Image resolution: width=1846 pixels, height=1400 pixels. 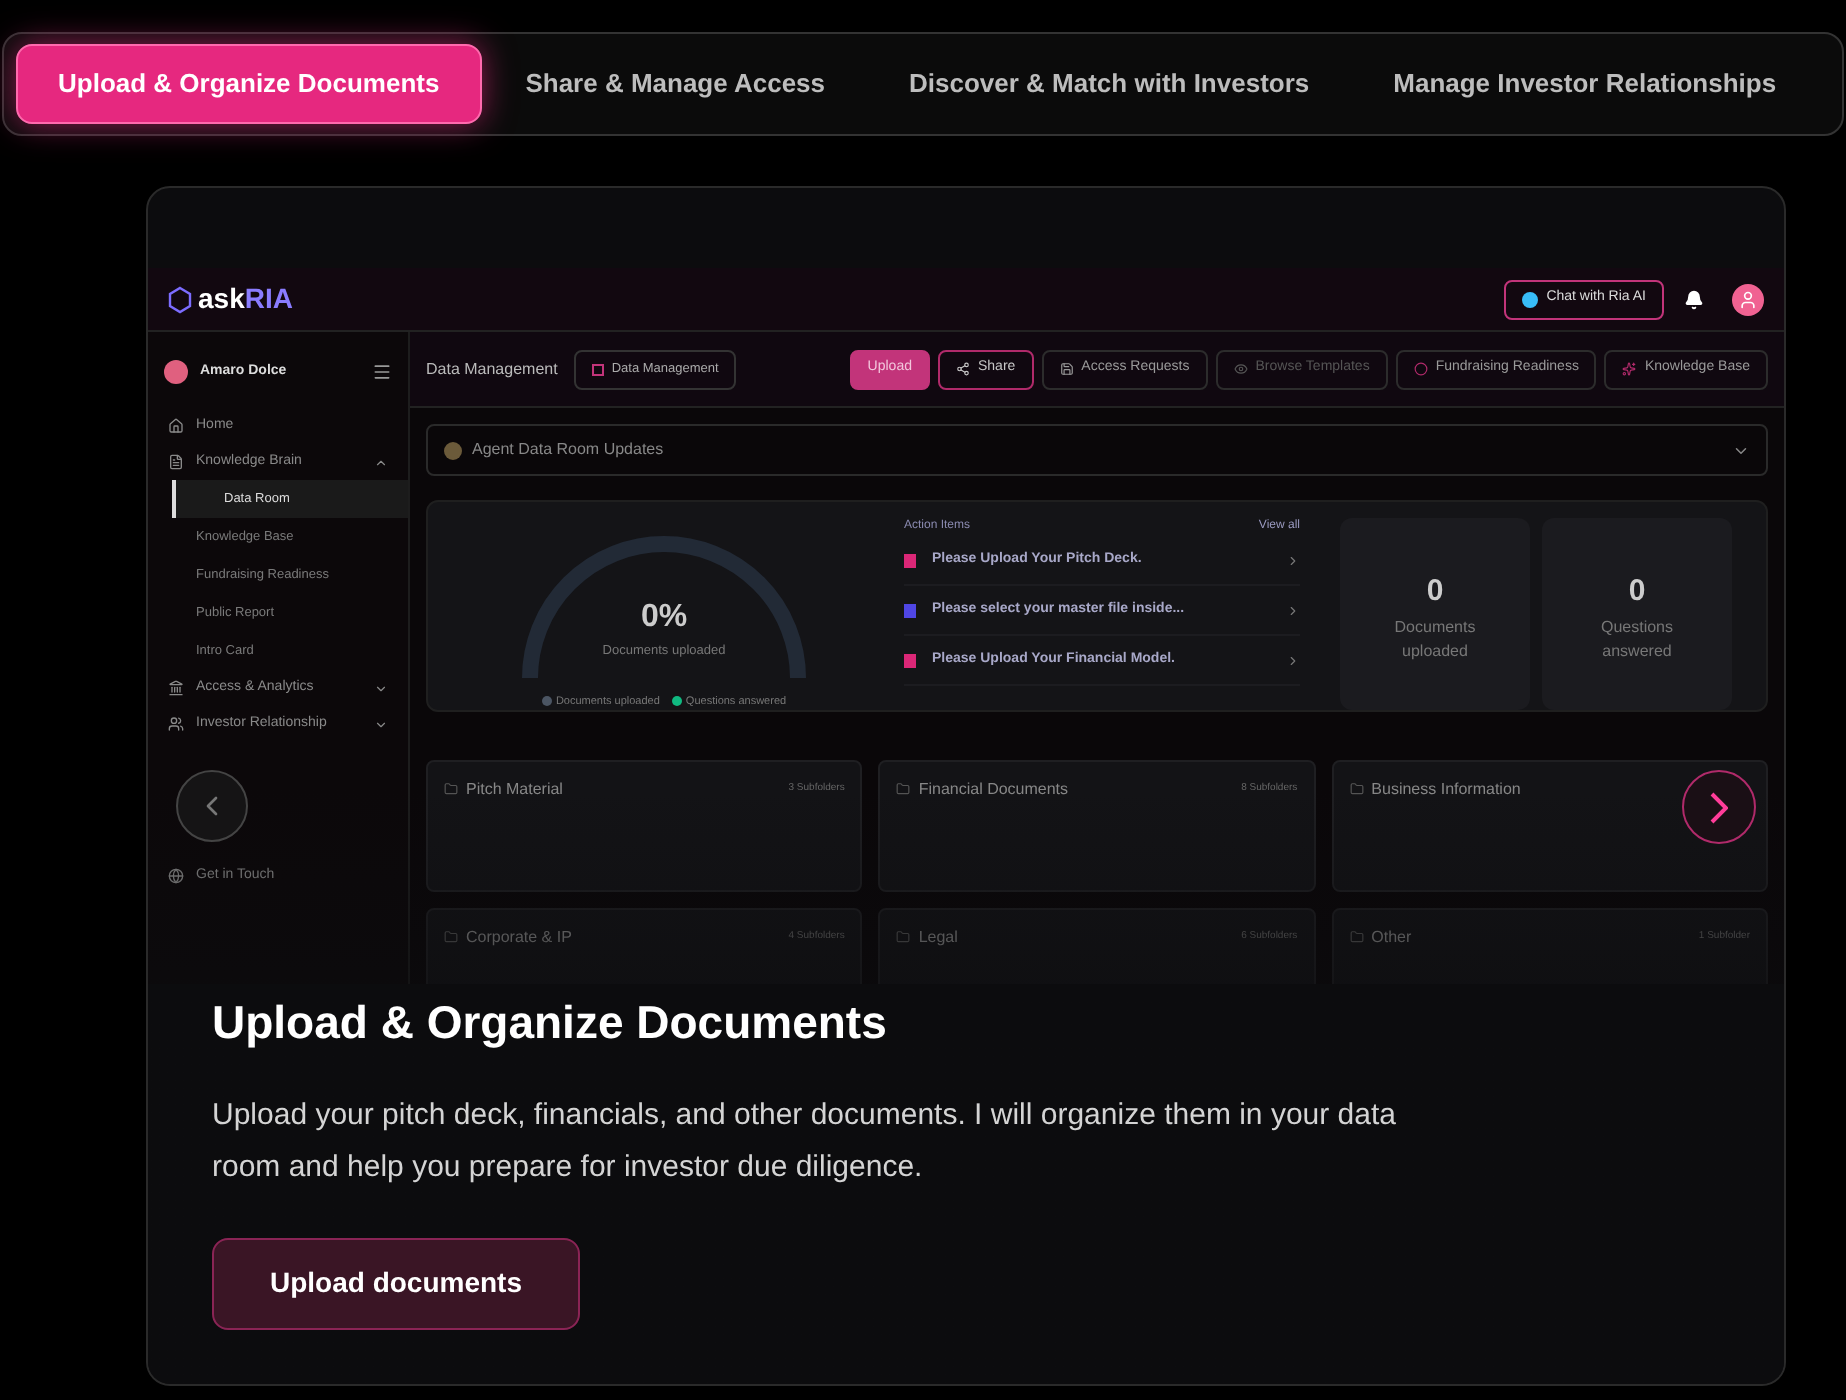 I want to click on hero-title: Upload & Organize Documents, so click(x=550, y=1023).